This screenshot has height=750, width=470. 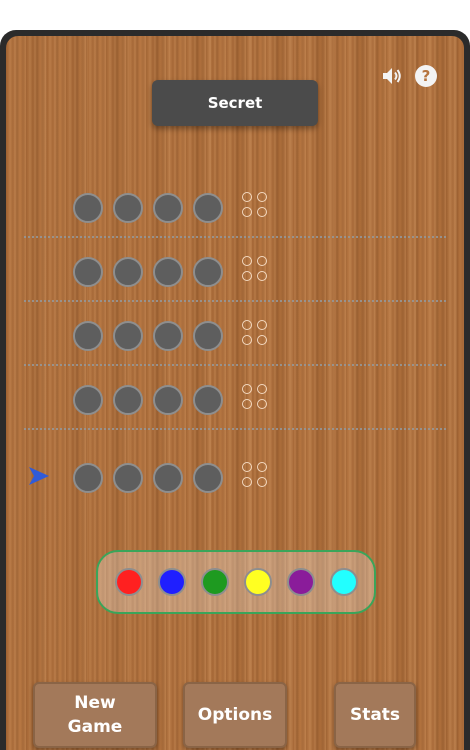 I want to click on help-icon: ?, so click(x=426, y=76).